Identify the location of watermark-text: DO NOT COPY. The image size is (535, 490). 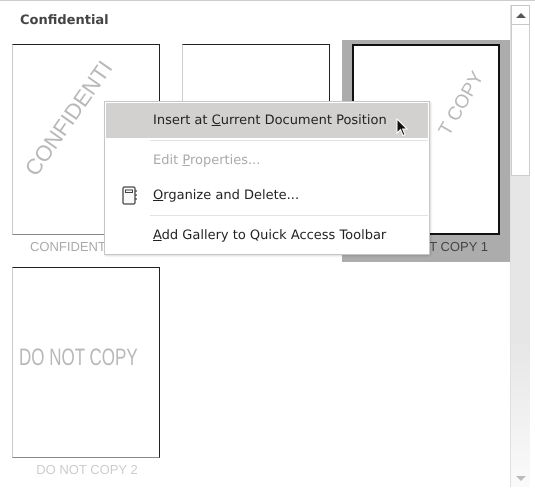
(78, 358).